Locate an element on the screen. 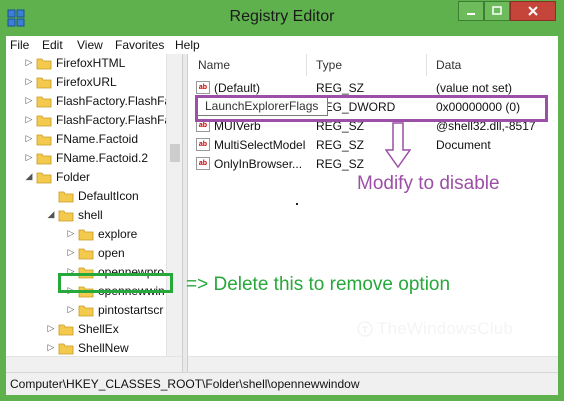 This screenshot has width=564, height=401. tree-horizontal-scrollbar is located at coordinates (94, 364).